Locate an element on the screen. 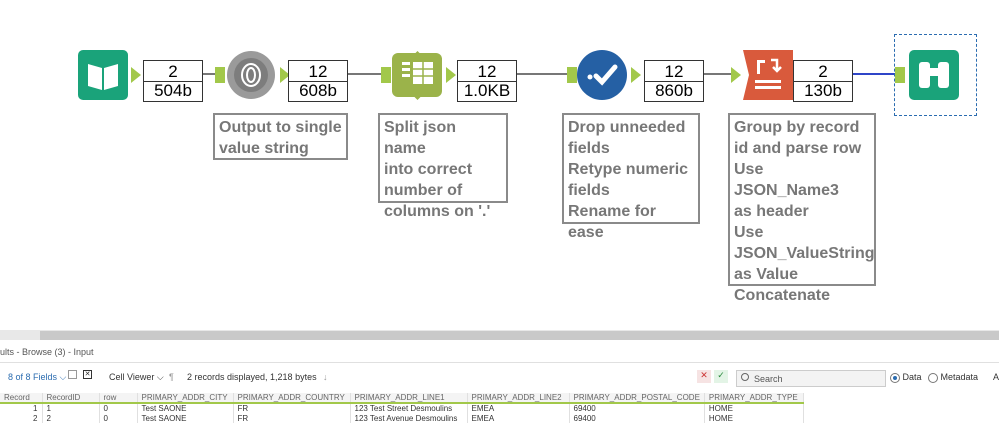 The image size is (999, 446). book-icon is located at coordinates (103, 75).